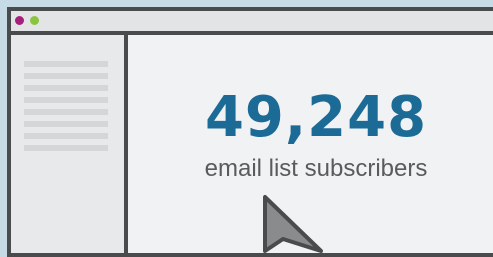 The height and width of the screenshot is (257, 493). Describe the element at coordinates (252, 23) in the screenshot. I see `window-titlebar` at that location.